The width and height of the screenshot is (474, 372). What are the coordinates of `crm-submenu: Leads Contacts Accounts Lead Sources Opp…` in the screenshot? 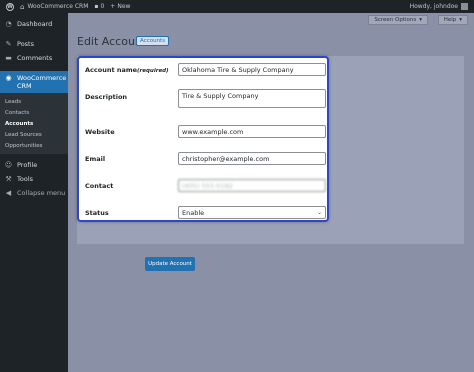 It's located at (34, 123).